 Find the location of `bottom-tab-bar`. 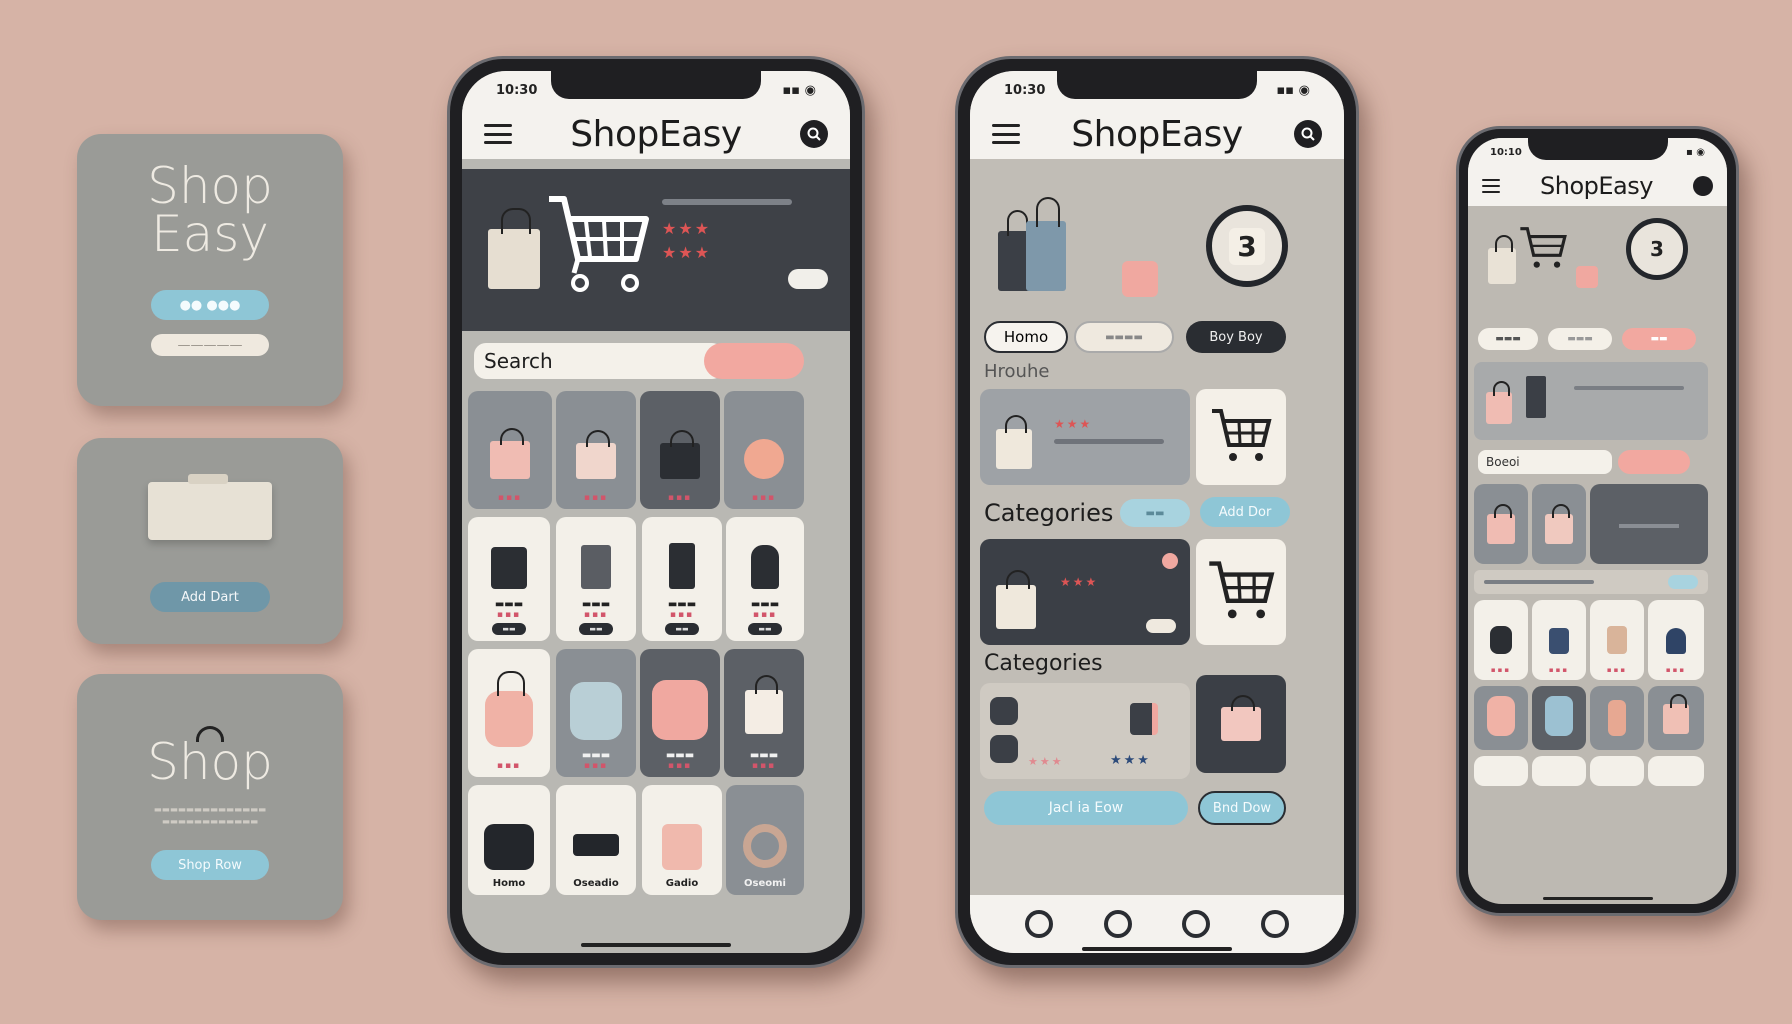

bottom-tab-bar is located at coordinates (1157, 924).